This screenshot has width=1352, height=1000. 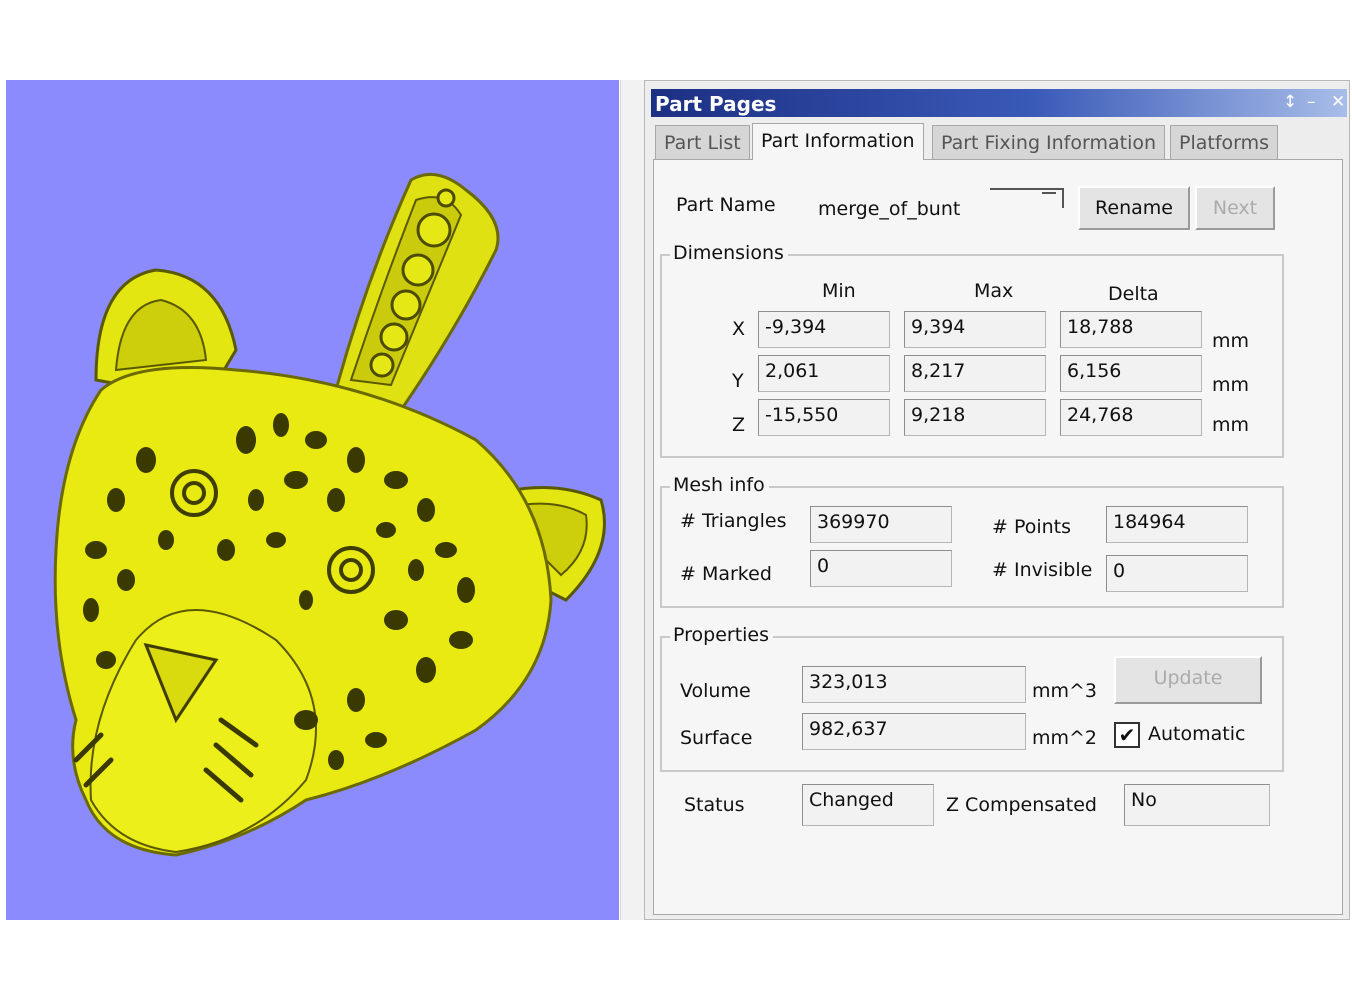 What do you see at coordinates (1231, 385) in the screenshot?
I see `y-unit-label: mm` at bounding box center [1231, 385].